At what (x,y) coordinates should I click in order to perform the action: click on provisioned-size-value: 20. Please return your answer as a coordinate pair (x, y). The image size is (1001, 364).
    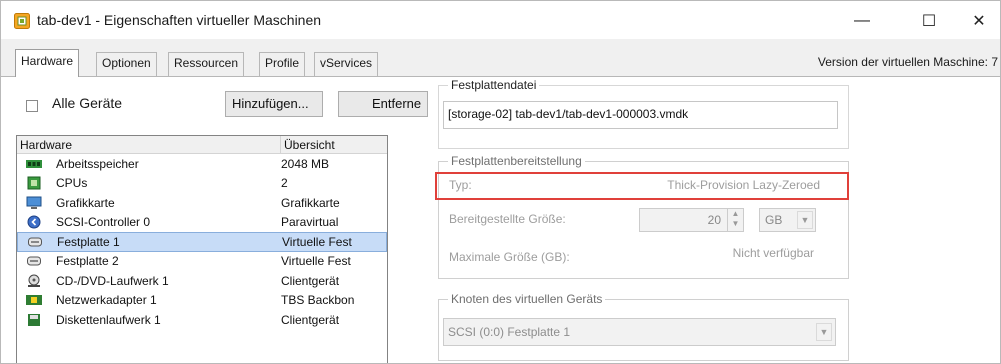
    Looking at the image, I should click on (714, 220).